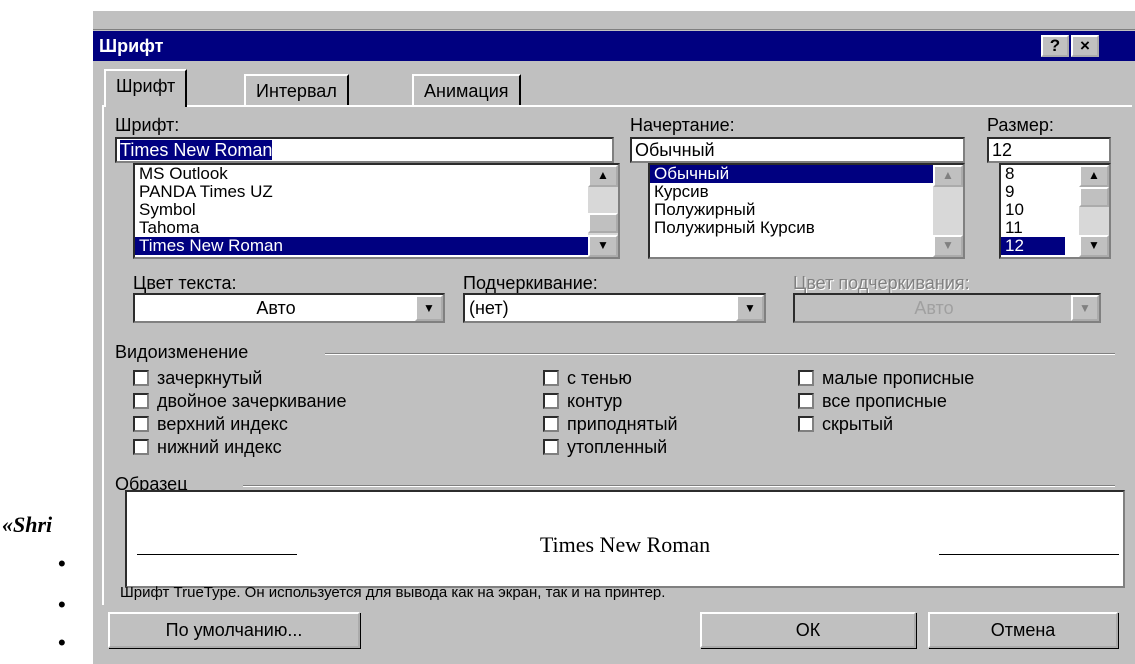  Describe the element at coordinates (222, 424) in the screenshot. I see `checkbox-label: верхний индекс` at that location.